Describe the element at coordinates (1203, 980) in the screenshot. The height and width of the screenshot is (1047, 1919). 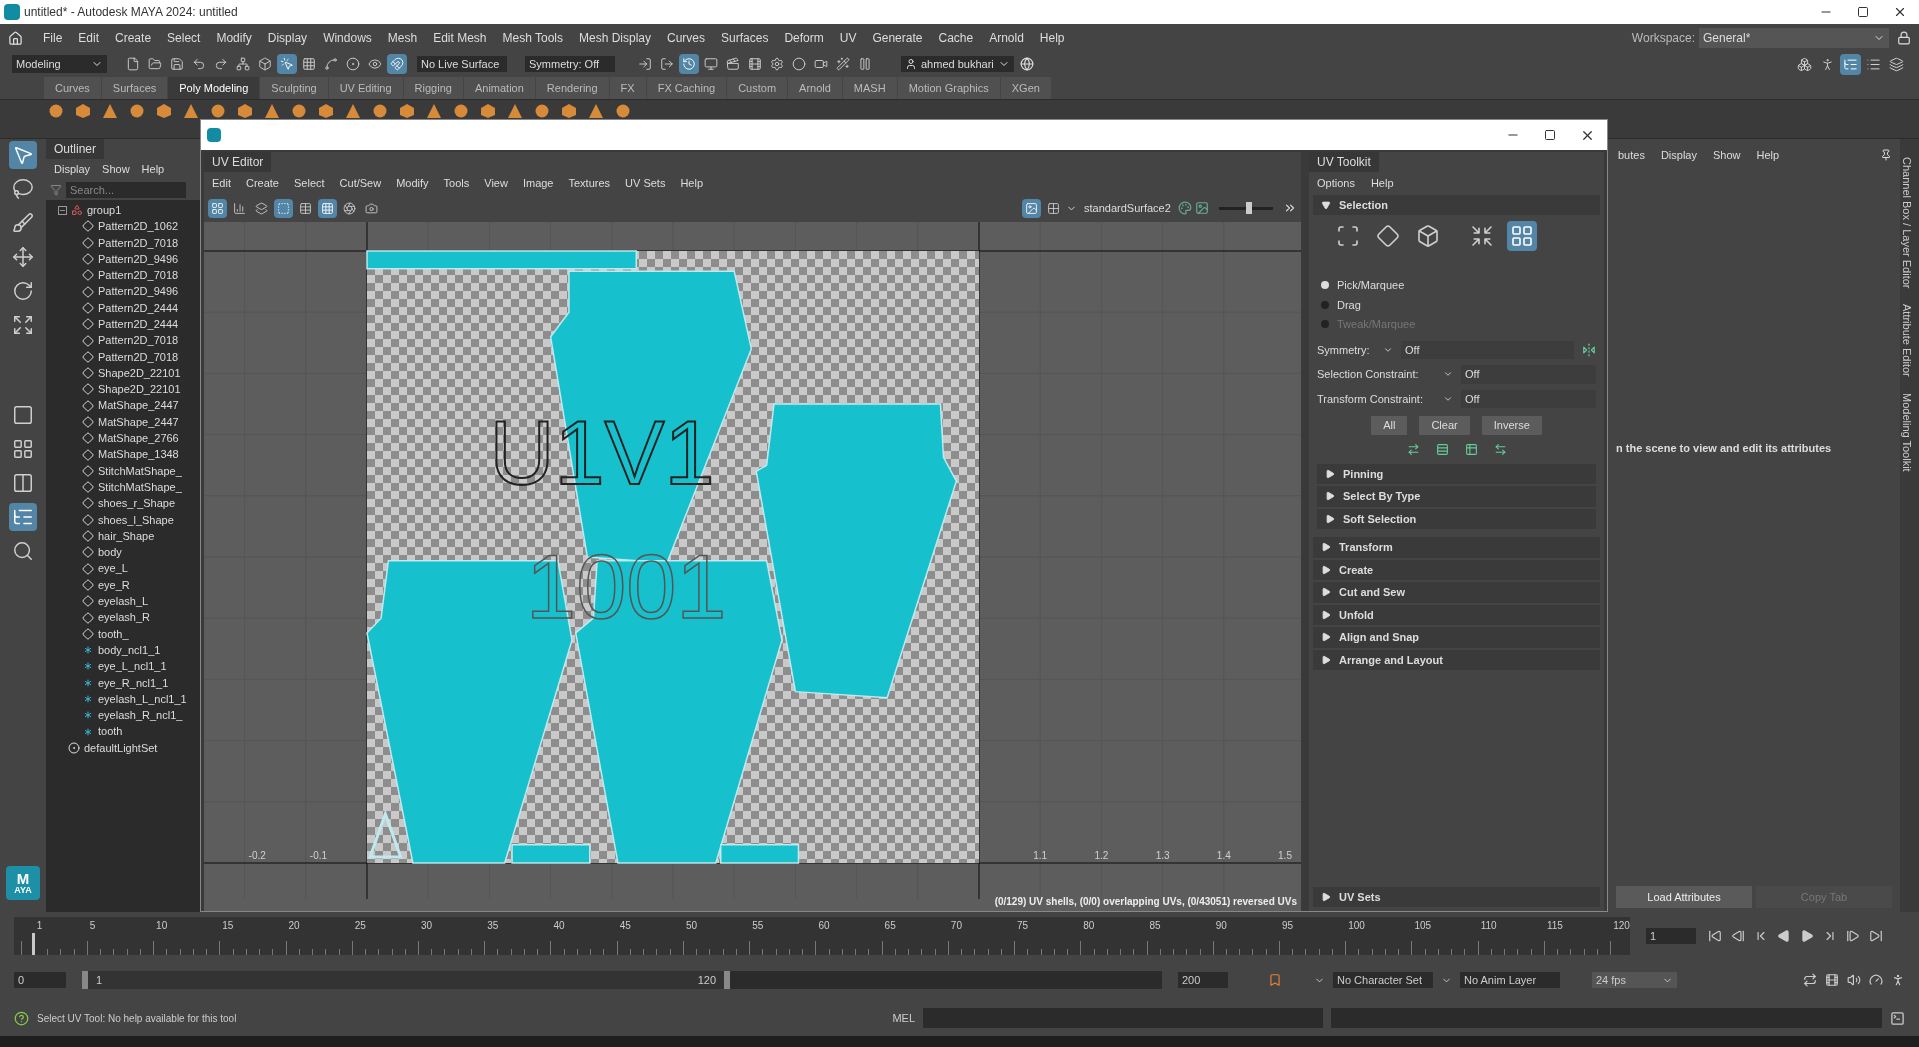
I see `end-frame-field: 200` at that location.